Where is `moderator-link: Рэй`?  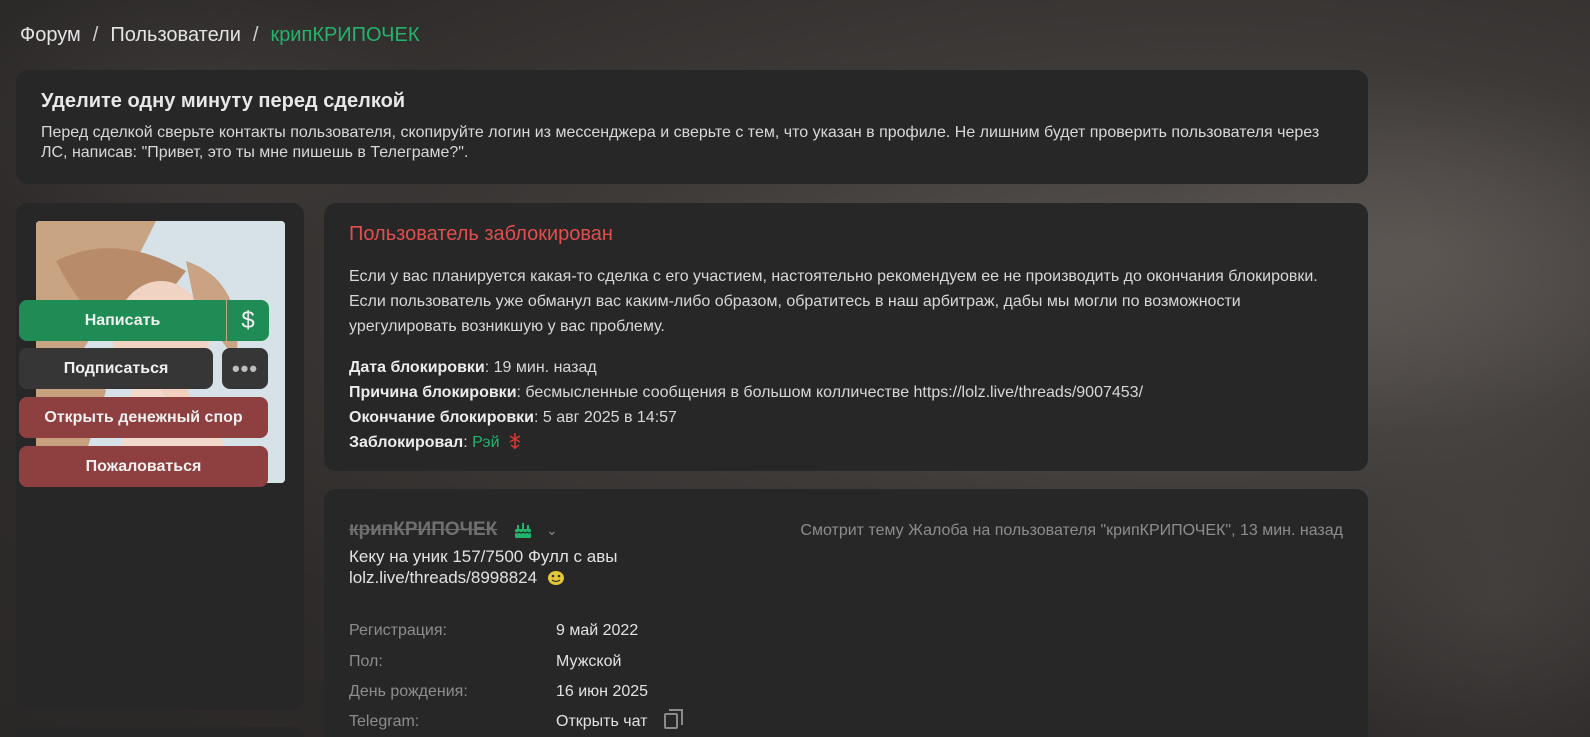
moderator-link: Рэй is located at coordinates (485, 442).